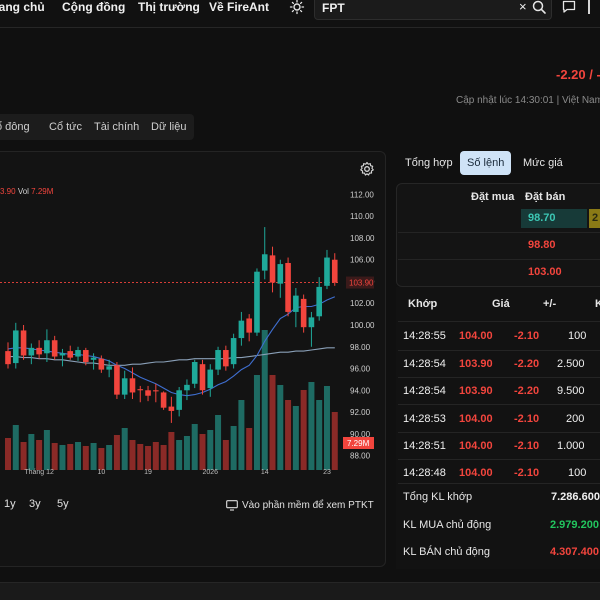 The image size is (600, 600). What do you see at coordinates (438, 497) in the screenshot?
I see `total-matched-label: Tổng KL khớp` at bounding box center [438, 497].